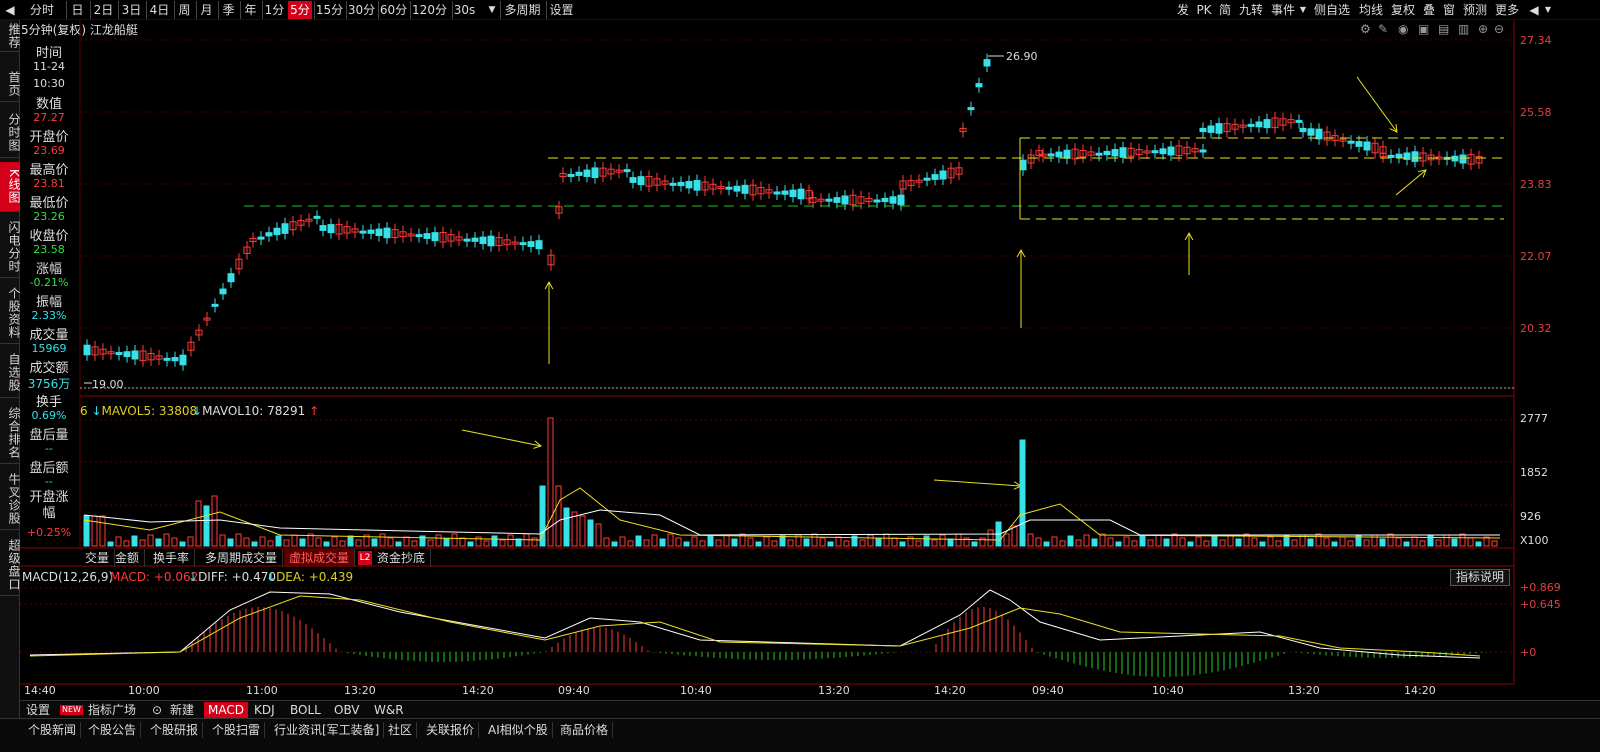 Image resolution: width=1600 pixels, height=752 pixels. Describe the element at coordinates (451, 730) in the screenshot. I see `related-quote-tab: 关联报价` at that location.